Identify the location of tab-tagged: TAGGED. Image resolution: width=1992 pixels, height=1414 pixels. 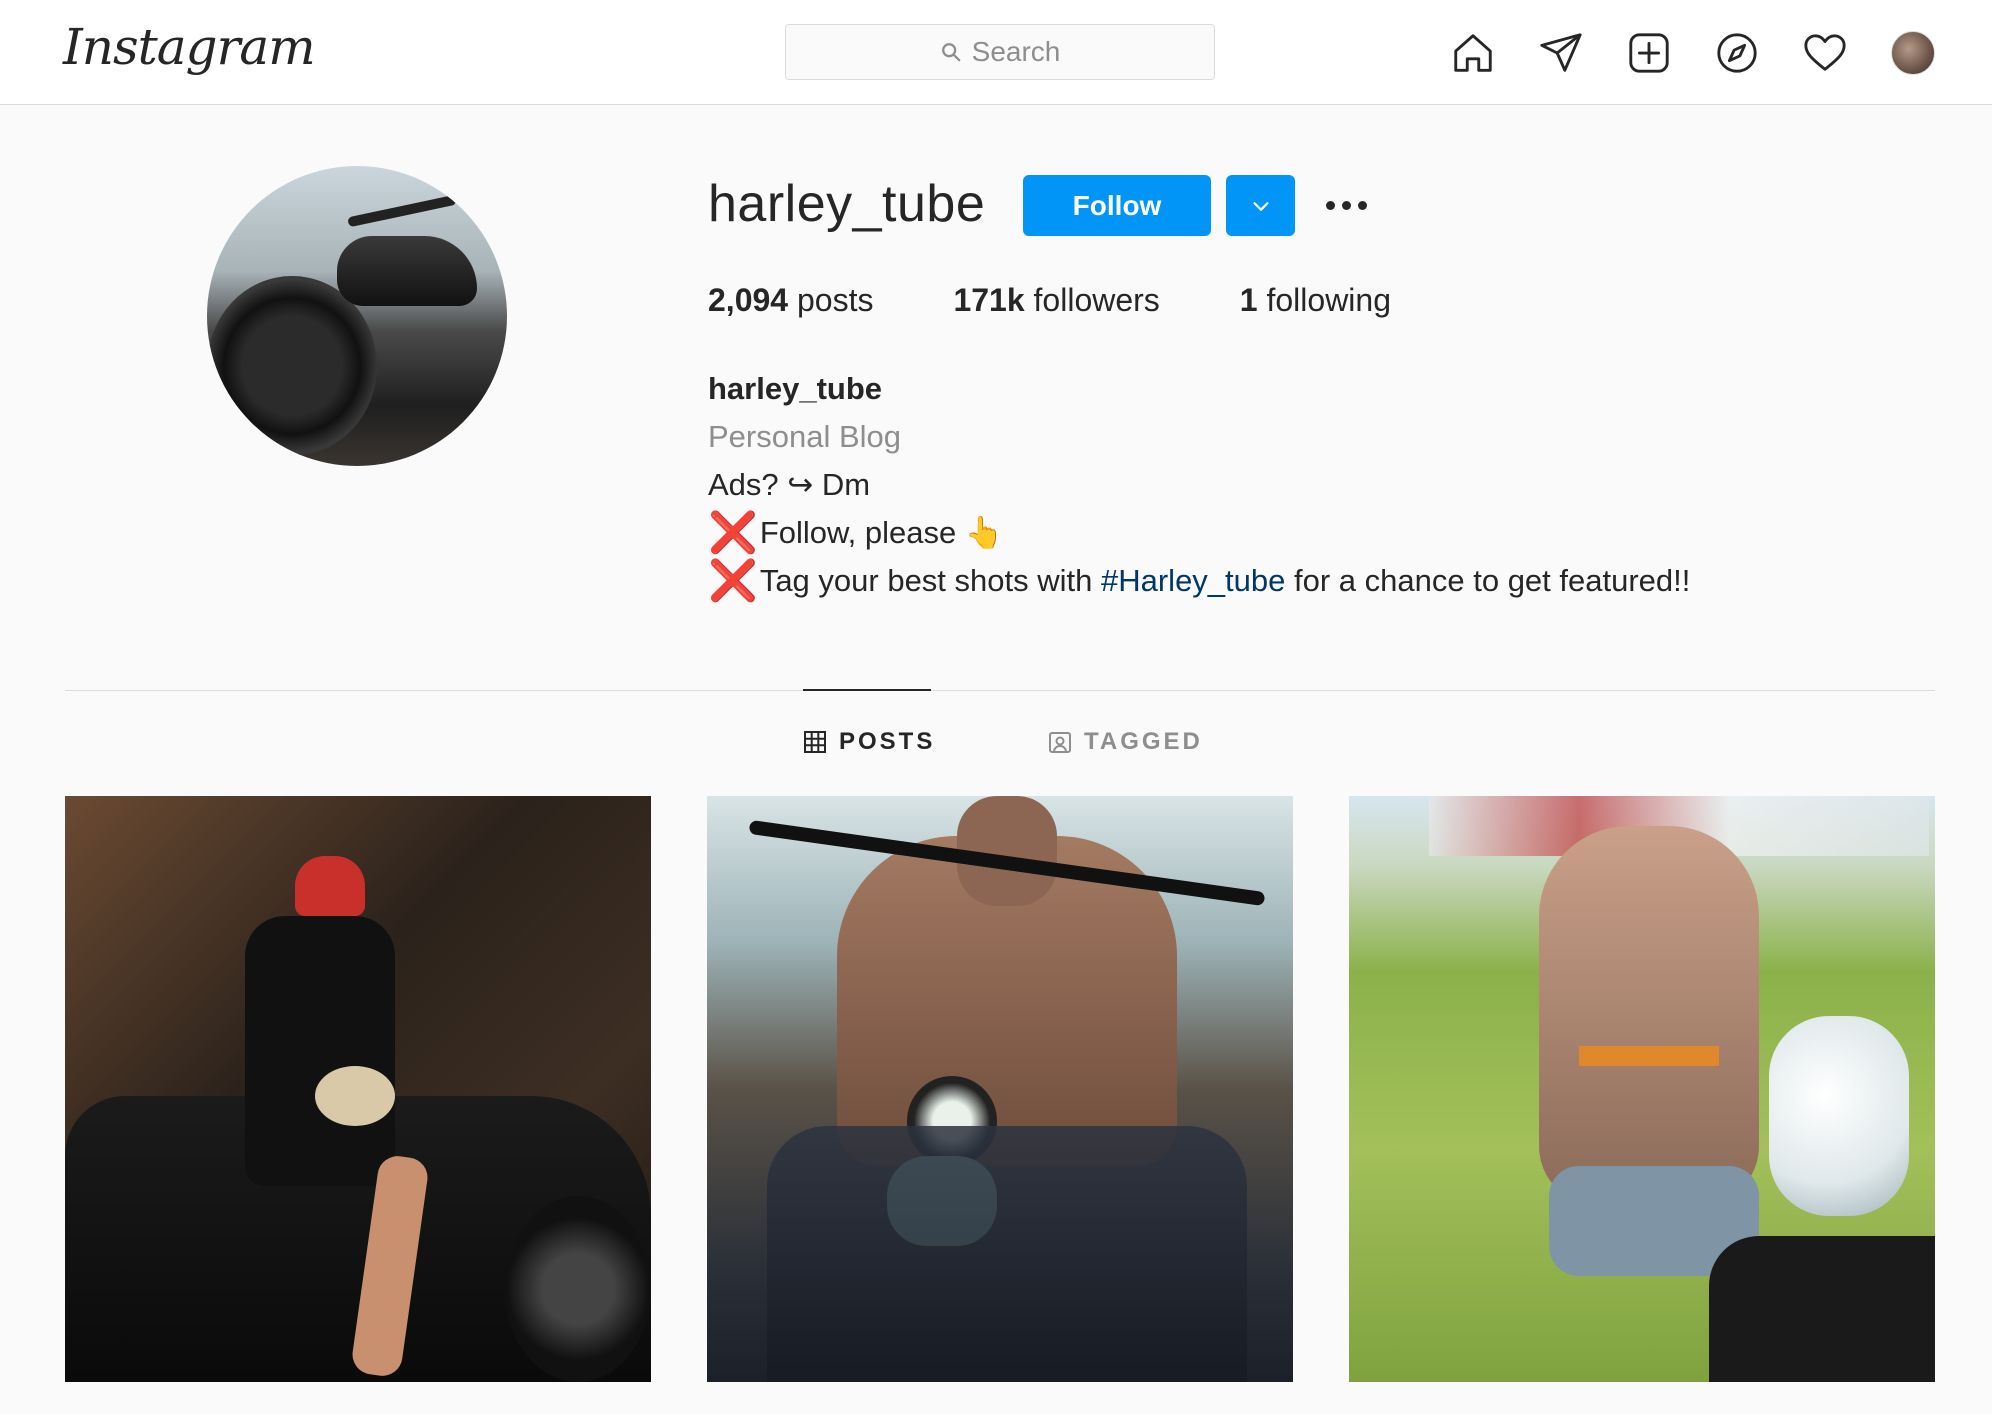
(1125, 742).